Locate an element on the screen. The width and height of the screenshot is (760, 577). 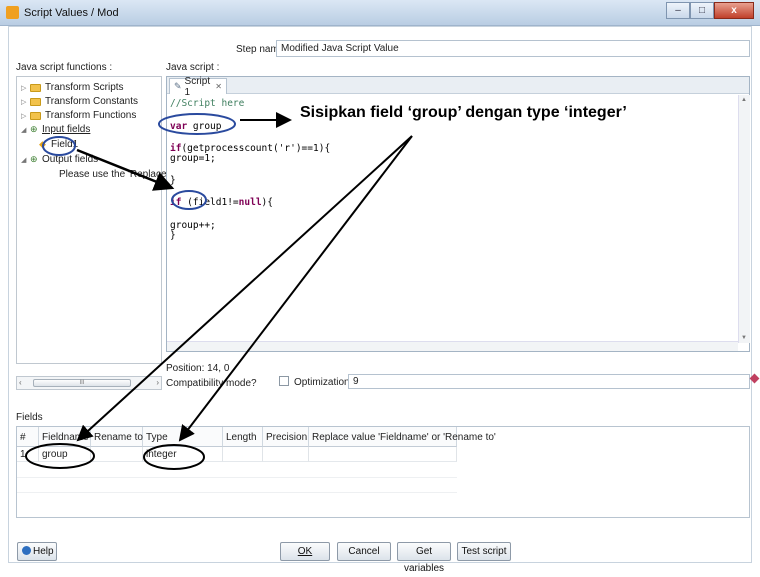
highlight-field1-code is located at coordinates (189, 200).